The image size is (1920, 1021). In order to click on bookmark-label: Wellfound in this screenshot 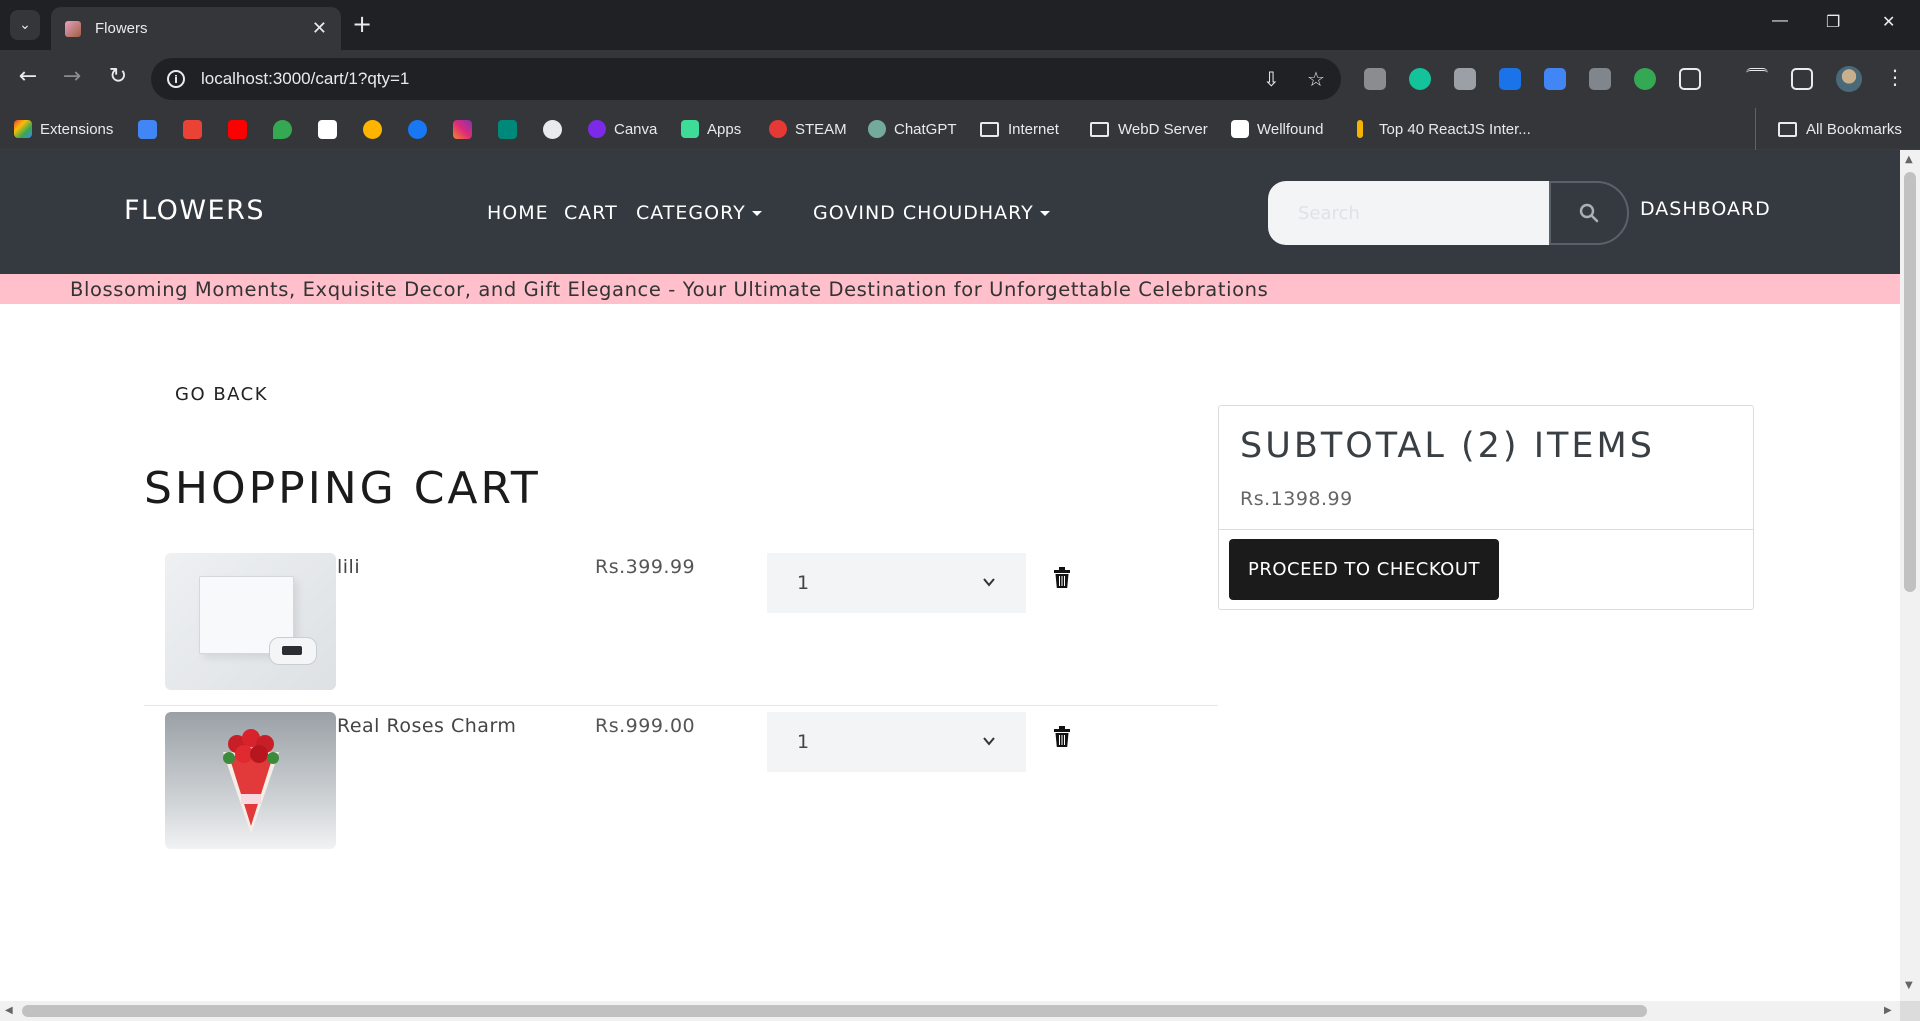, I will do `click(1290, 129)`.